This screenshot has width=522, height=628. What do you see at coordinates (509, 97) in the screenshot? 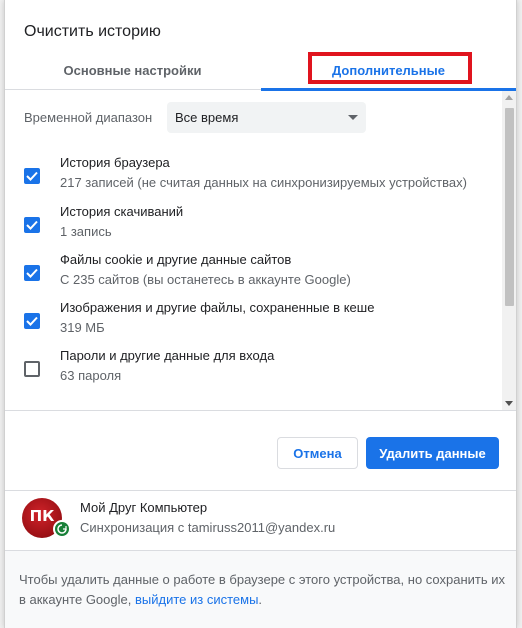
I see `scroll-up-arrow-icon` at bounding box center [509, 97].